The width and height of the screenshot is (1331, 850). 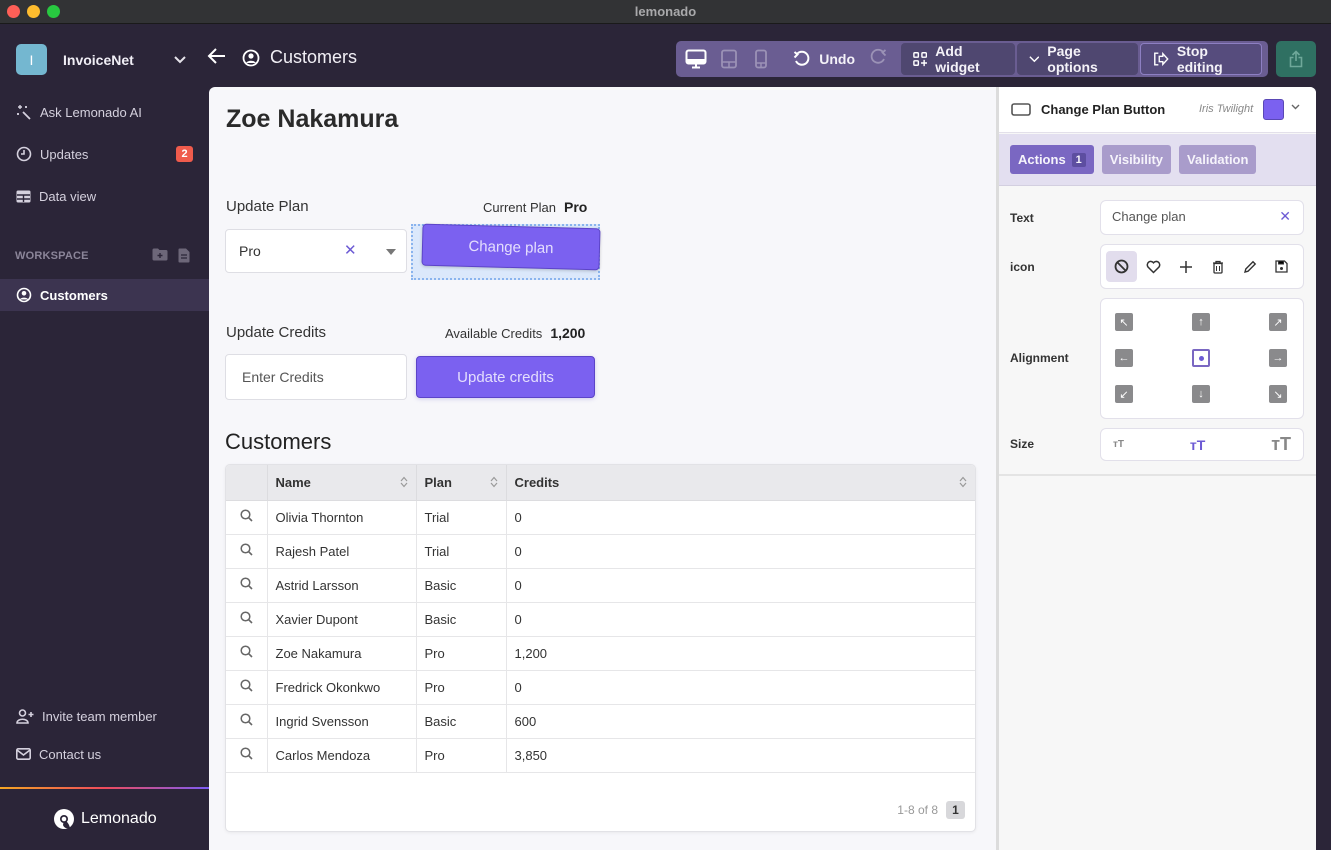 I want to click on page-button: 1, so click(x=955, y=810).